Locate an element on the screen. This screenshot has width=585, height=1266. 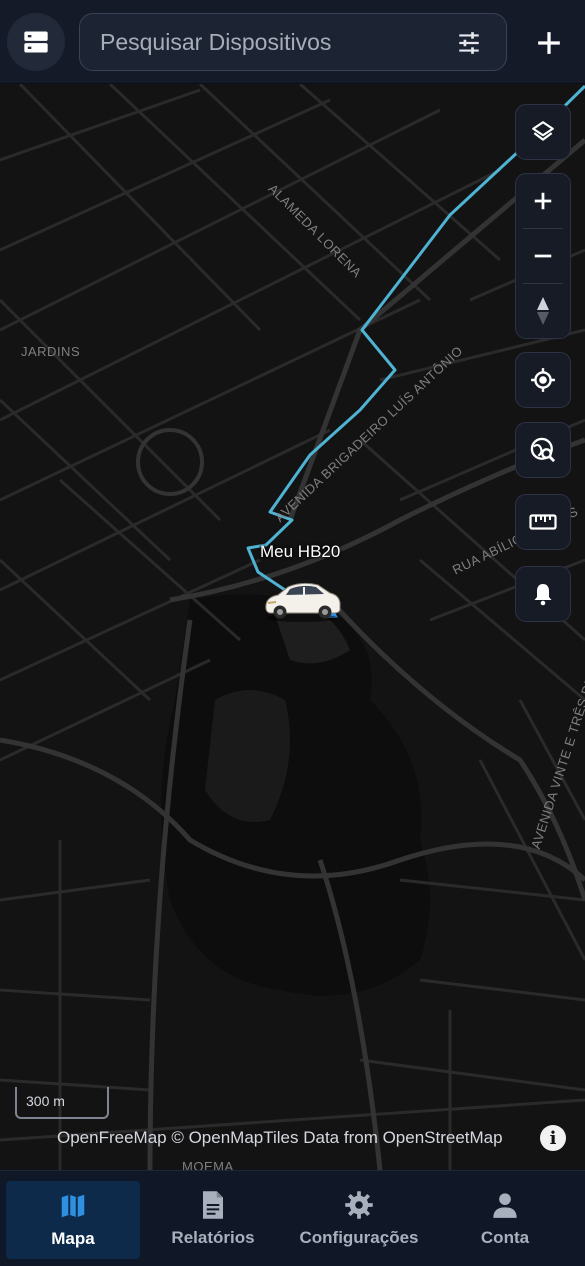
person-icon is located at coordinates (505, 1205).